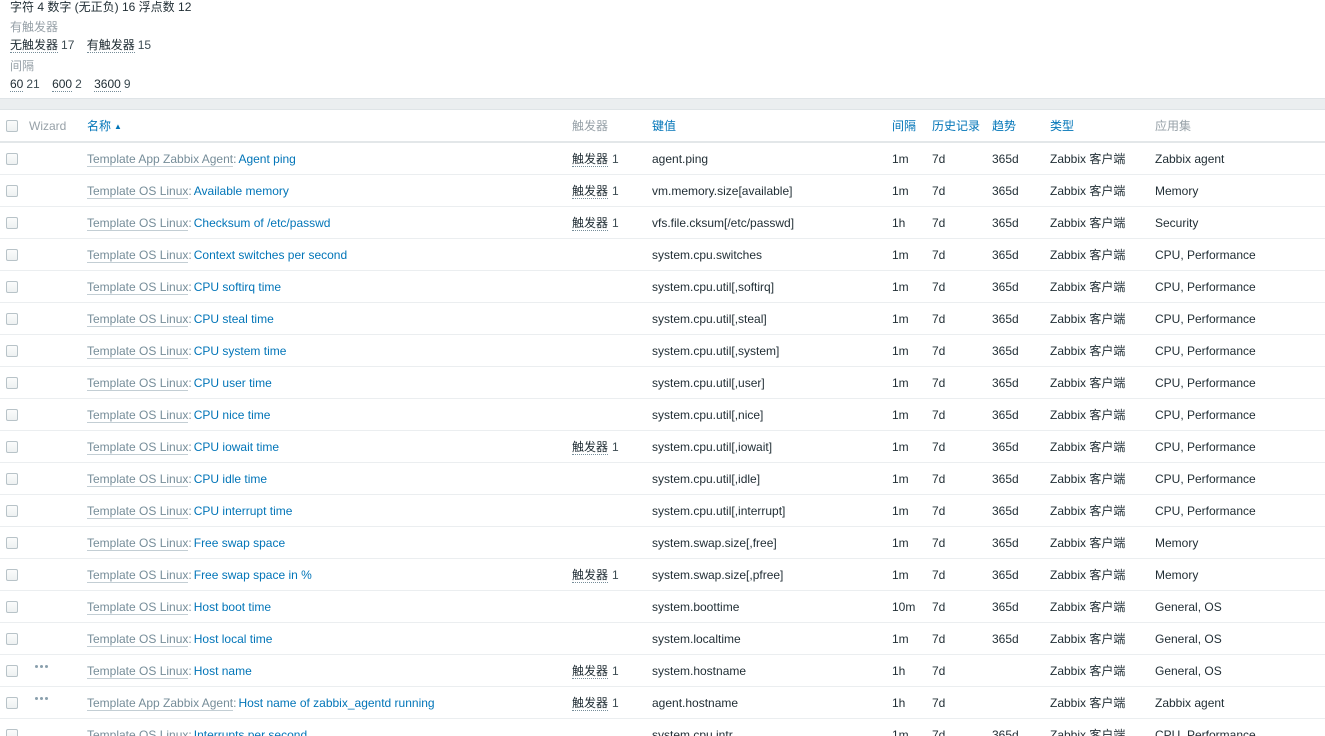  I want to click on item-name-link: Host local time, so click(233, 639).